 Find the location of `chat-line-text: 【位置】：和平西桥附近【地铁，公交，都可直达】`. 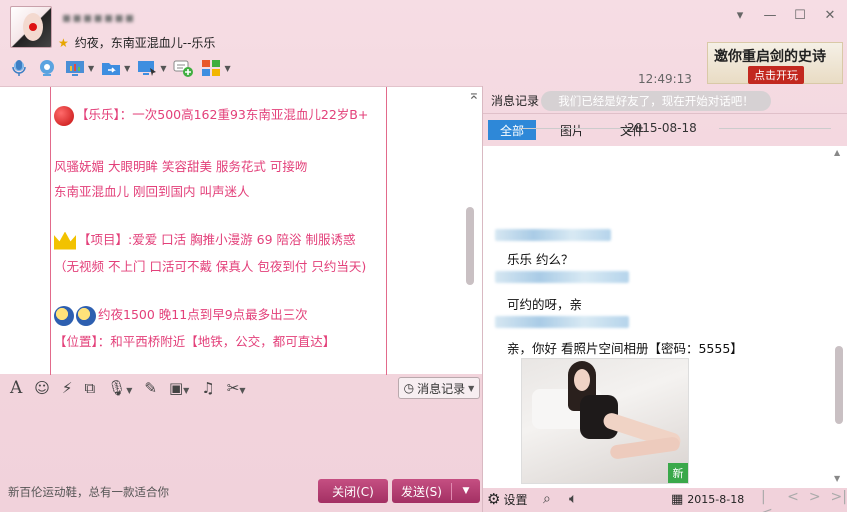

chat-line-text: 【位置】：和平西桥附近【地铁，公交，都可直达】 is located at coordinates (195, 341).